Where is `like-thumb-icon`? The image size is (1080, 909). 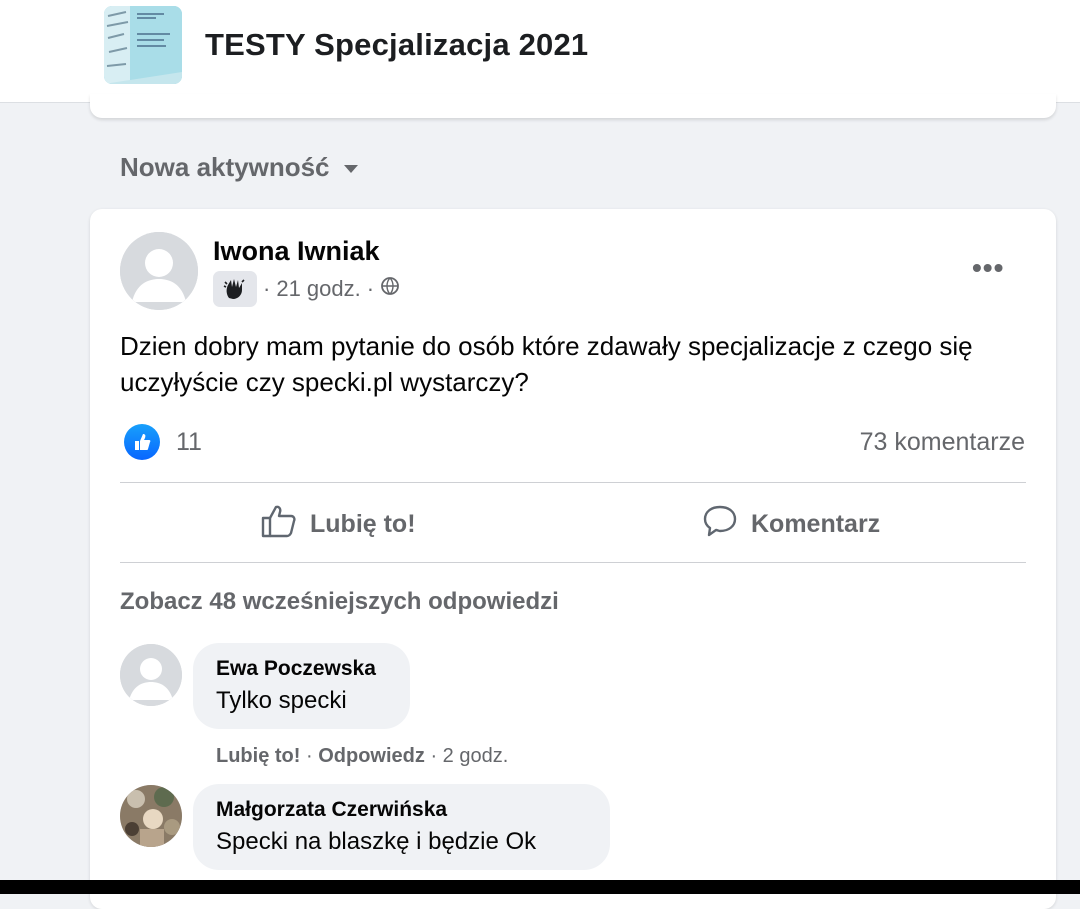
like-thumb-icon is located at coordinates (279, 524).